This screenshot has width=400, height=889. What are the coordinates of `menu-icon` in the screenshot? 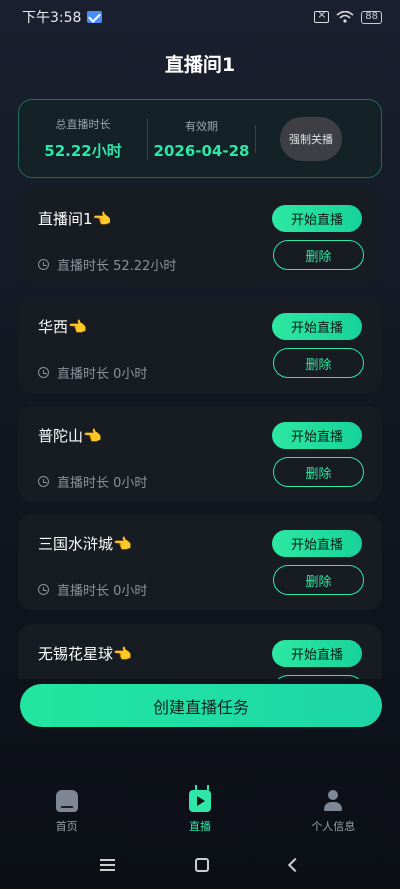 It's located at (108, 865).